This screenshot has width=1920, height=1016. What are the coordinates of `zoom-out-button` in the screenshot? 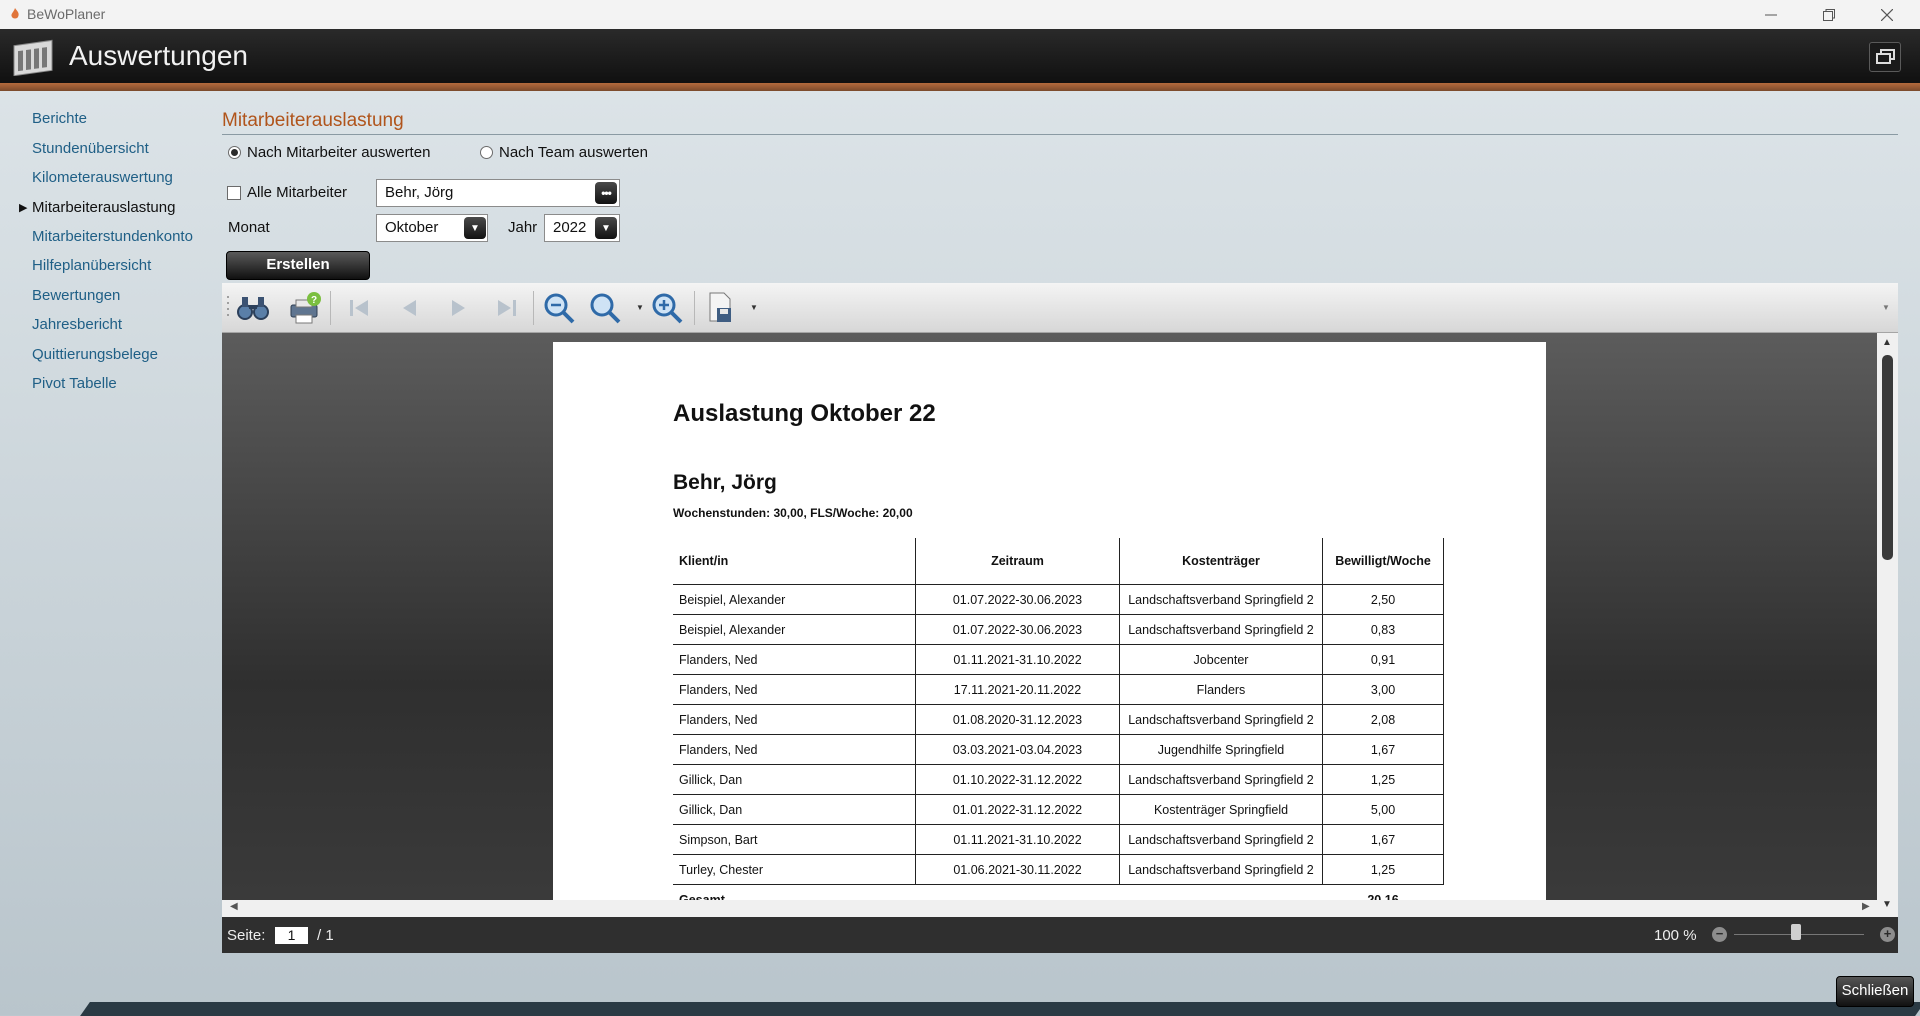 It's located at (559, 308).